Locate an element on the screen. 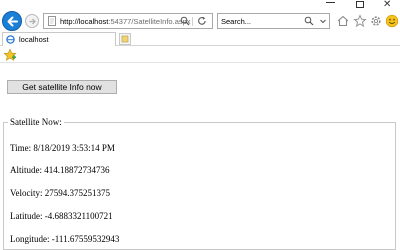 This screenshot has height=250, width=400. back-icon is located at coordinates (12, 21).